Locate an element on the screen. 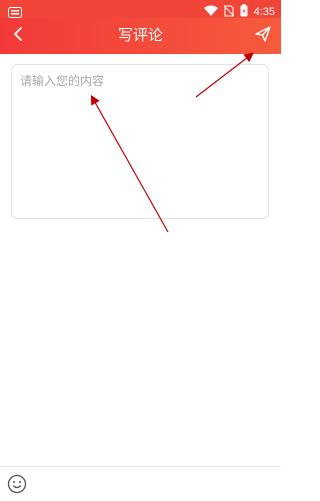 The image size is (320, 501). emoji-icon is located at coordinates (17, 486).